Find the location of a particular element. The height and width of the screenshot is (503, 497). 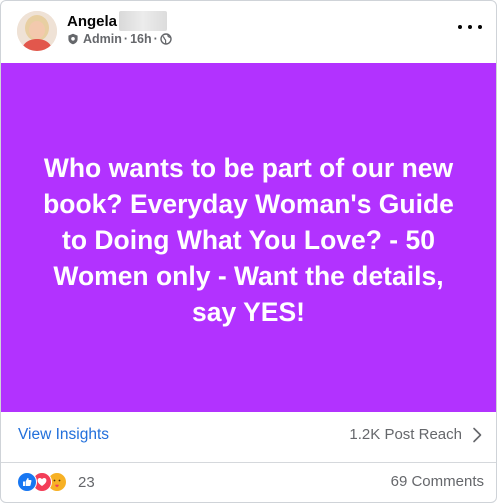

author-role: Admin is located at coordinates (102, 39).